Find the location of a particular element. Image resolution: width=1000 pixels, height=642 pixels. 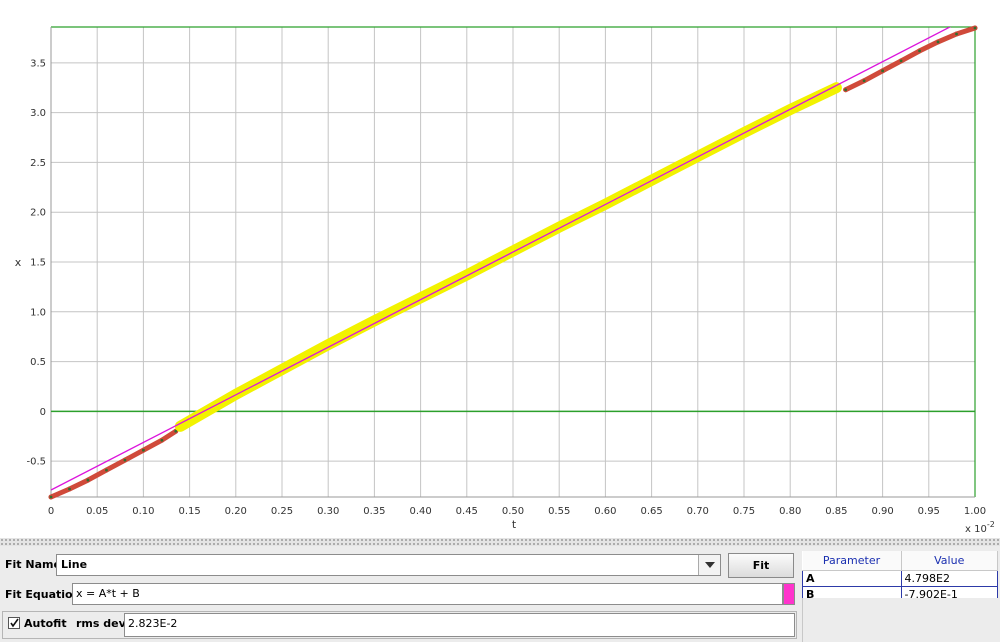

x-tick-label: 0.05 is located at coordinates (97, 511).